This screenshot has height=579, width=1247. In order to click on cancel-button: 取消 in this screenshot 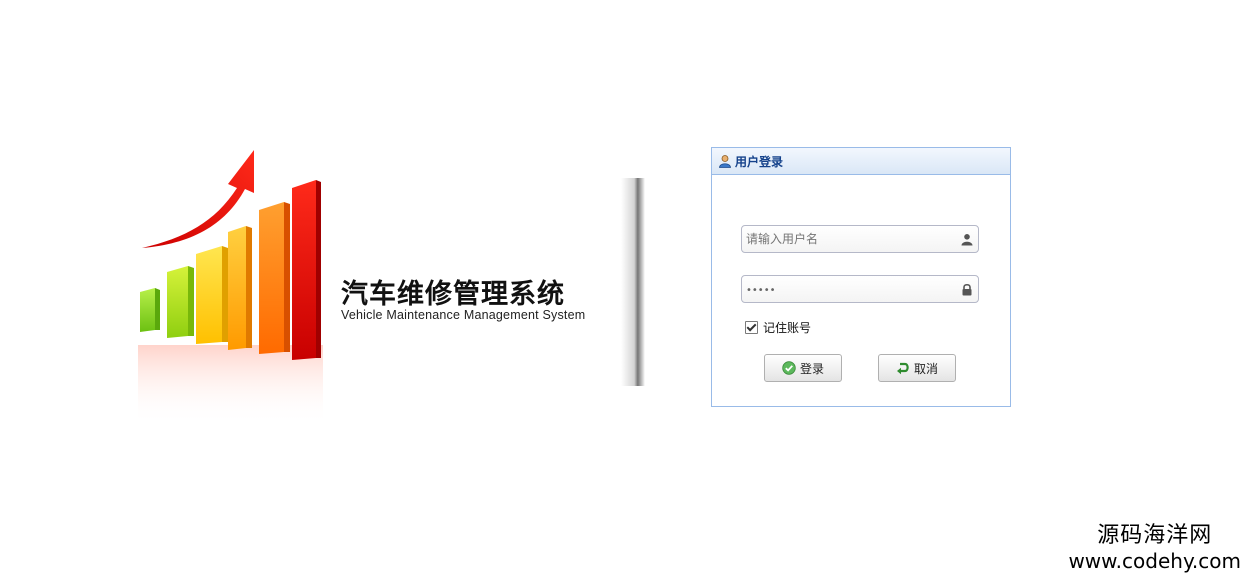, I will do `click(917, 368)`.